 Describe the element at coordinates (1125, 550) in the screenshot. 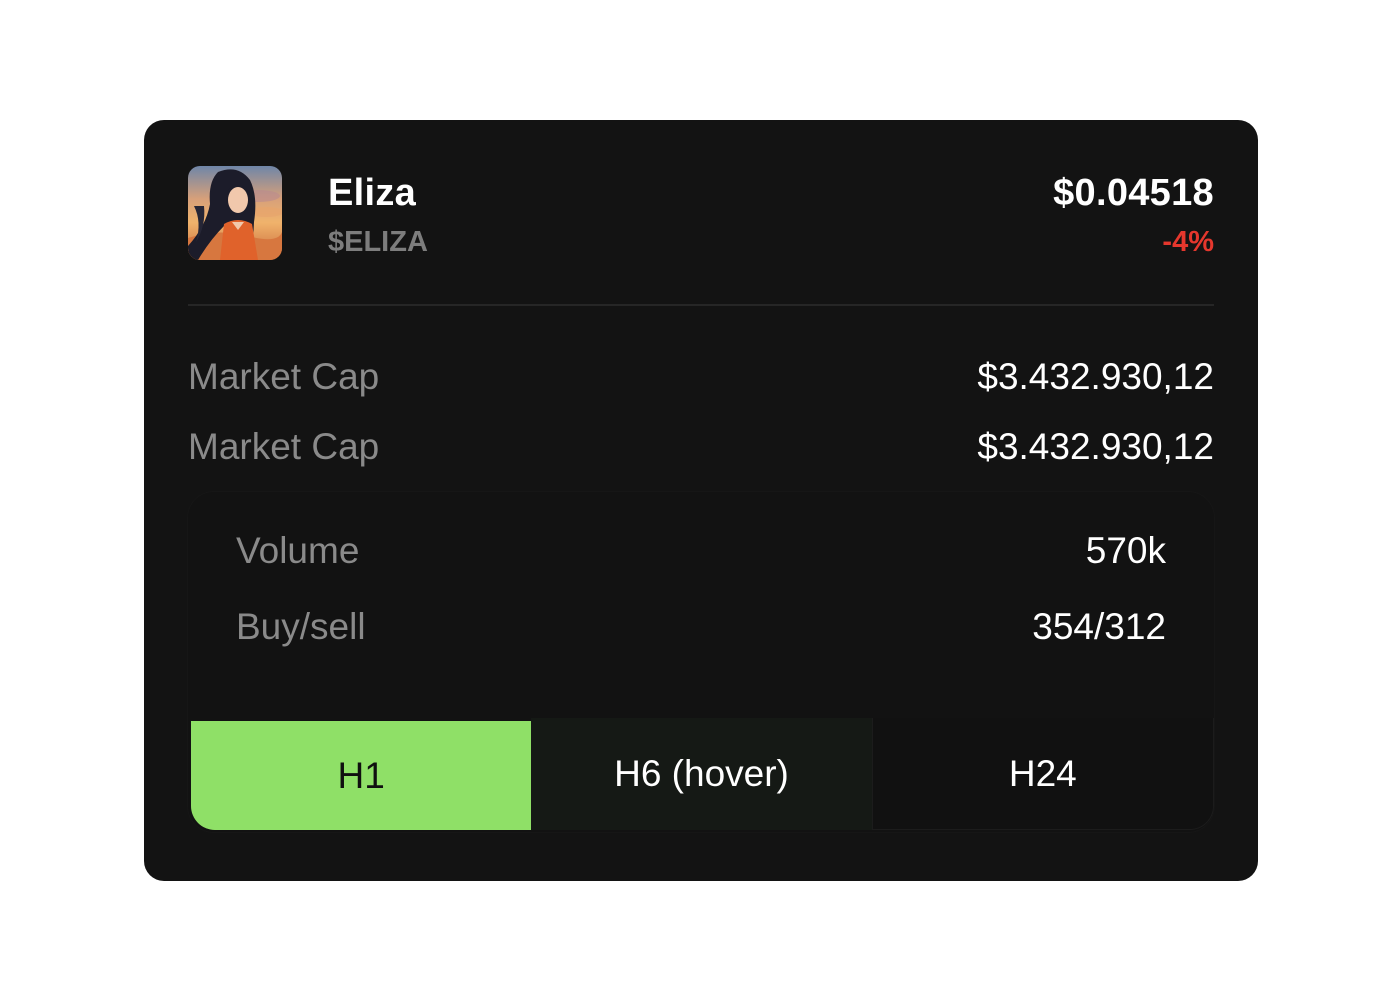

I see `volume-value: 570k` at that location.